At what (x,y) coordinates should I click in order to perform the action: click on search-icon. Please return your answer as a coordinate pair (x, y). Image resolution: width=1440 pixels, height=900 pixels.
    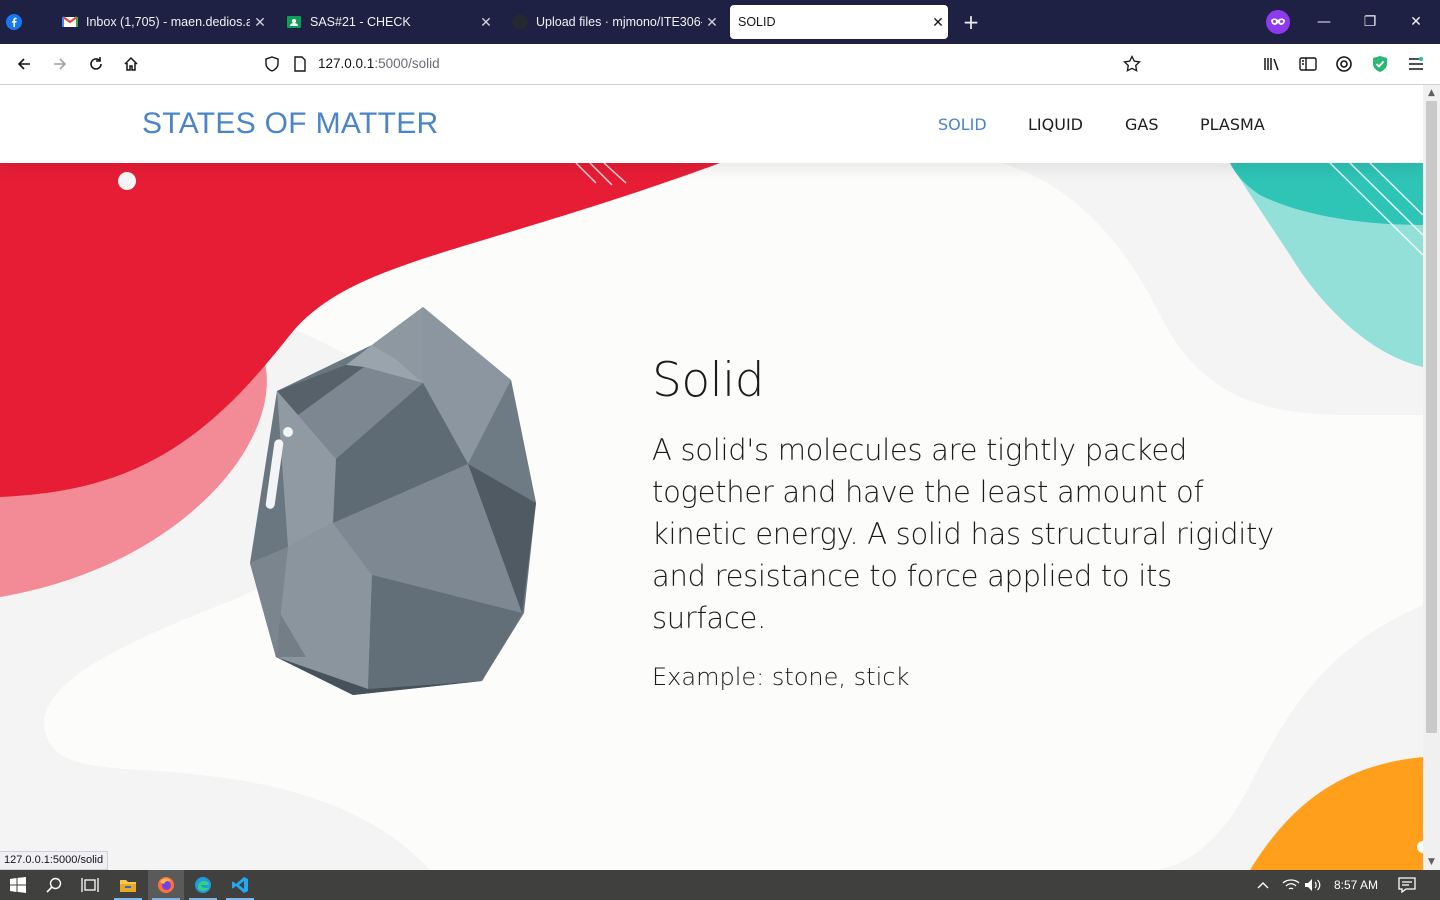
    Looking at the image, I should click on (54, 885).